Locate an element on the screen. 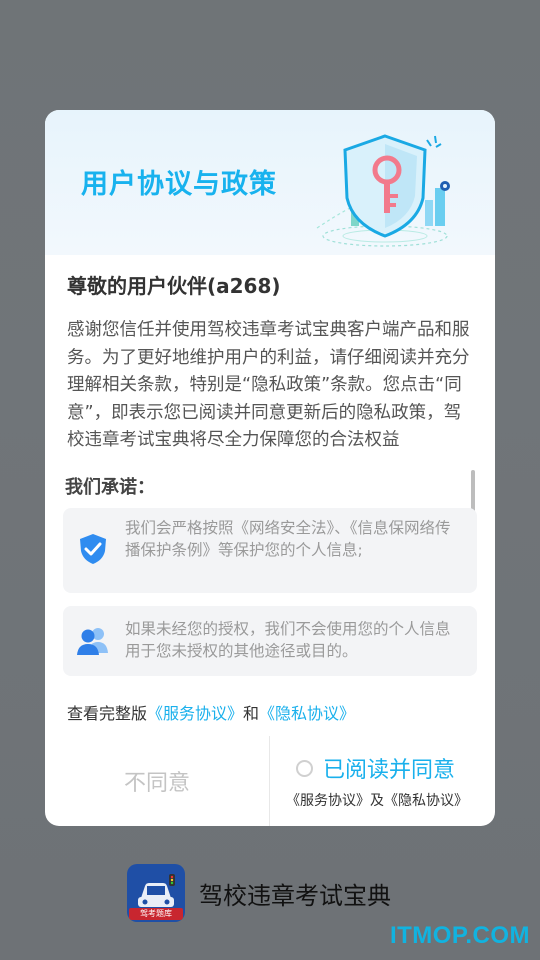 Image resolution: width=540 pixels, height=960 pixels. app-branding: 驾考题库 驾校违章考试宝典 is located at coordinates (259, 893).